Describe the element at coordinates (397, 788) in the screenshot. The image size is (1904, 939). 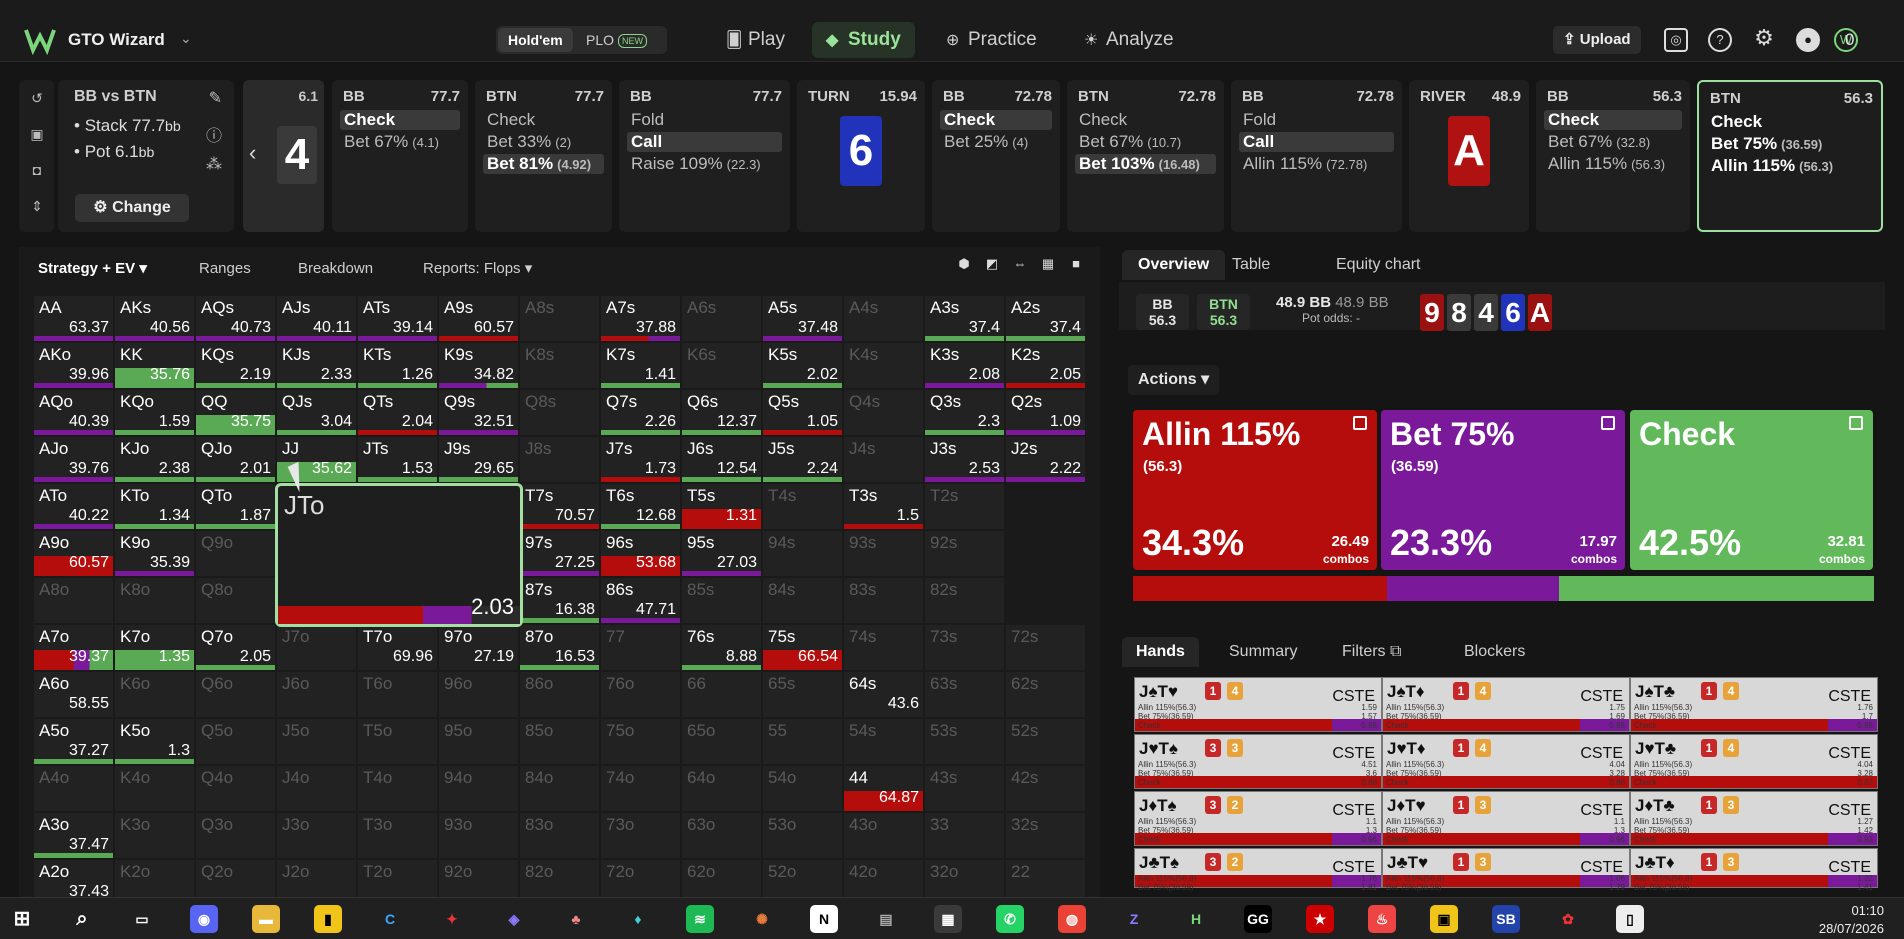
I see `matrix-cell: T4o` at that location.